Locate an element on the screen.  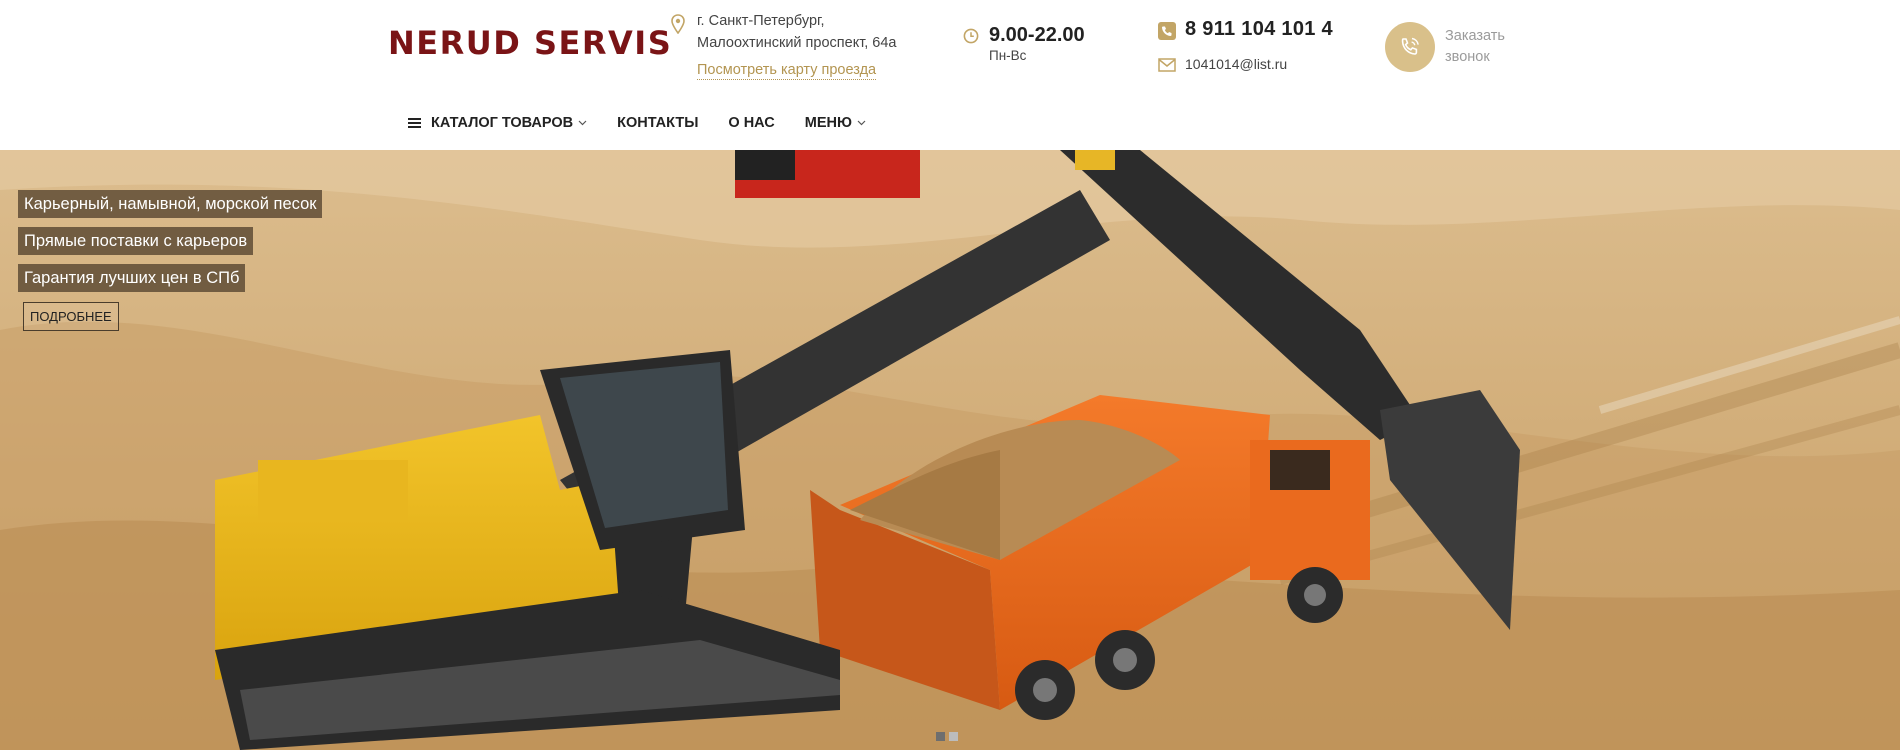
phone-ring-icon is located at coordinates (1410, 46).